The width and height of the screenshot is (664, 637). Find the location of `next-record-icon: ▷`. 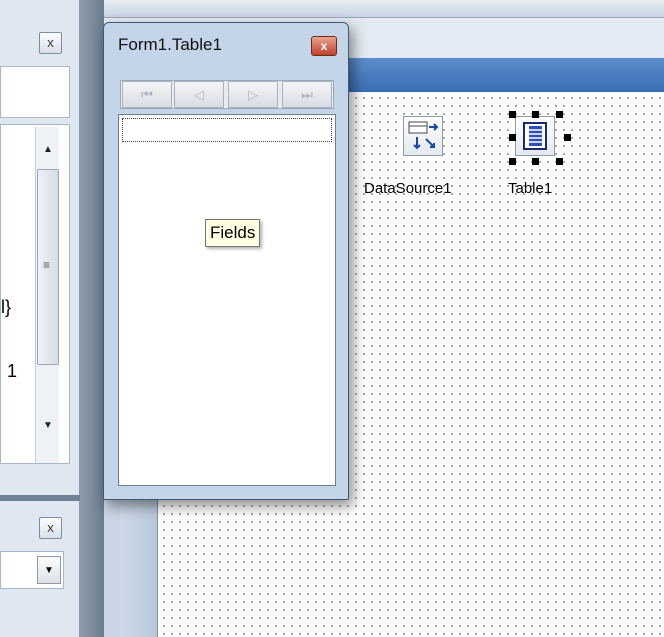

next-record-icon: ▷ is located at coordinates (253, 94).